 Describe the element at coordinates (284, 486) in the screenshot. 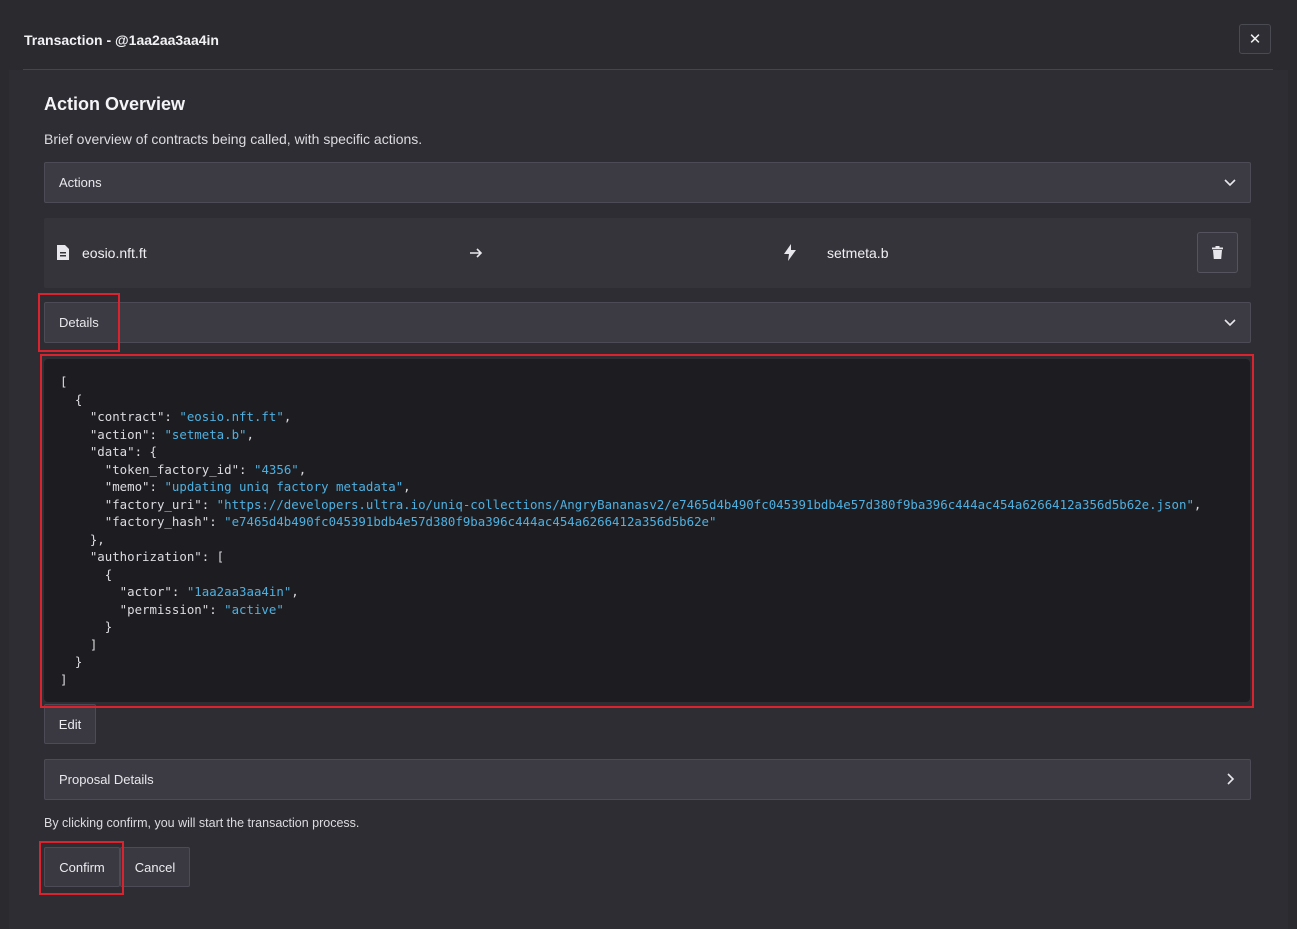

I see `json-memo: "updating uniq factory metadata"` at that location.